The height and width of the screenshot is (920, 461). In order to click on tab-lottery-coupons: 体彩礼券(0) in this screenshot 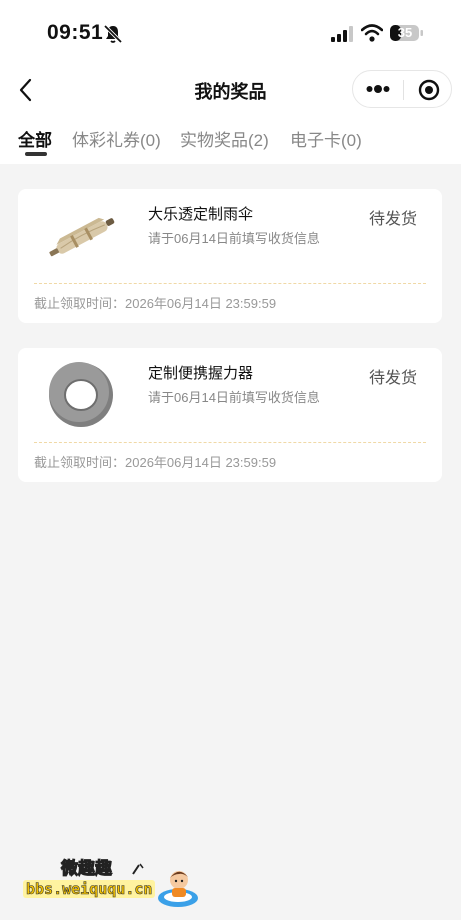, I will do `click(116, 138)`.